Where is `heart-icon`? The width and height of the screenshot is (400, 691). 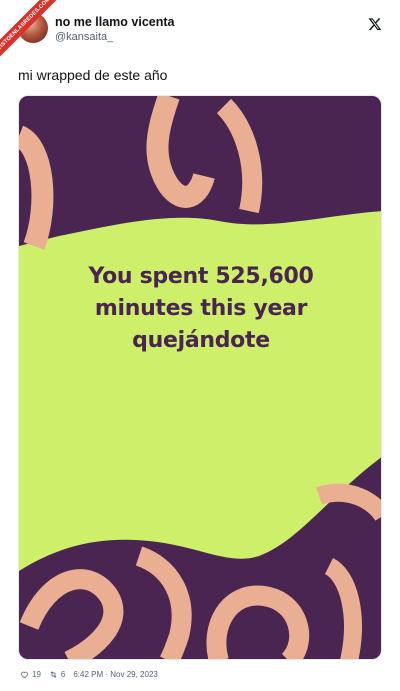 heart-icon is located at coordinates (24, 674).